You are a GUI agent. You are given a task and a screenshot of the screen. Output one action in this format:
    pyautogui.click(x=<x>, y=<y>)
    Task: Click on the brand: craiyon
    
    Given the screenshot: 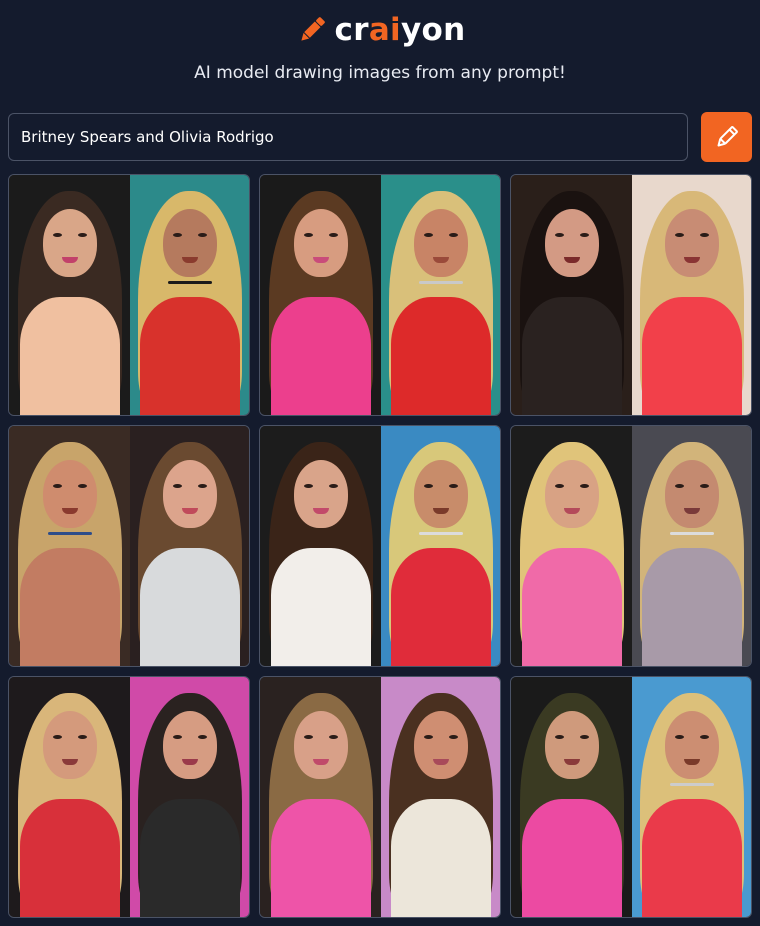 What is the action you would take?
    pyautogui.click(x=380, y=30)
    